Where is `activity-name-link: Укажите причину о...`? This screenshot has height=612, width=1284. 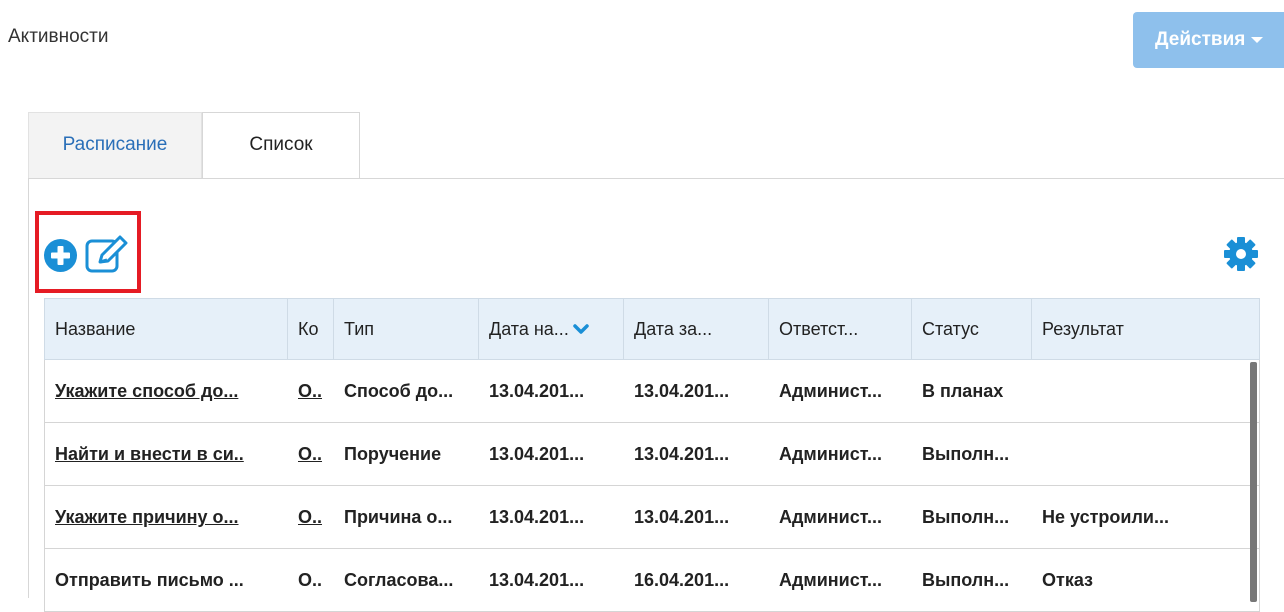
activity-name-link: Укажите причину о... is located at coordinates (166, 517).